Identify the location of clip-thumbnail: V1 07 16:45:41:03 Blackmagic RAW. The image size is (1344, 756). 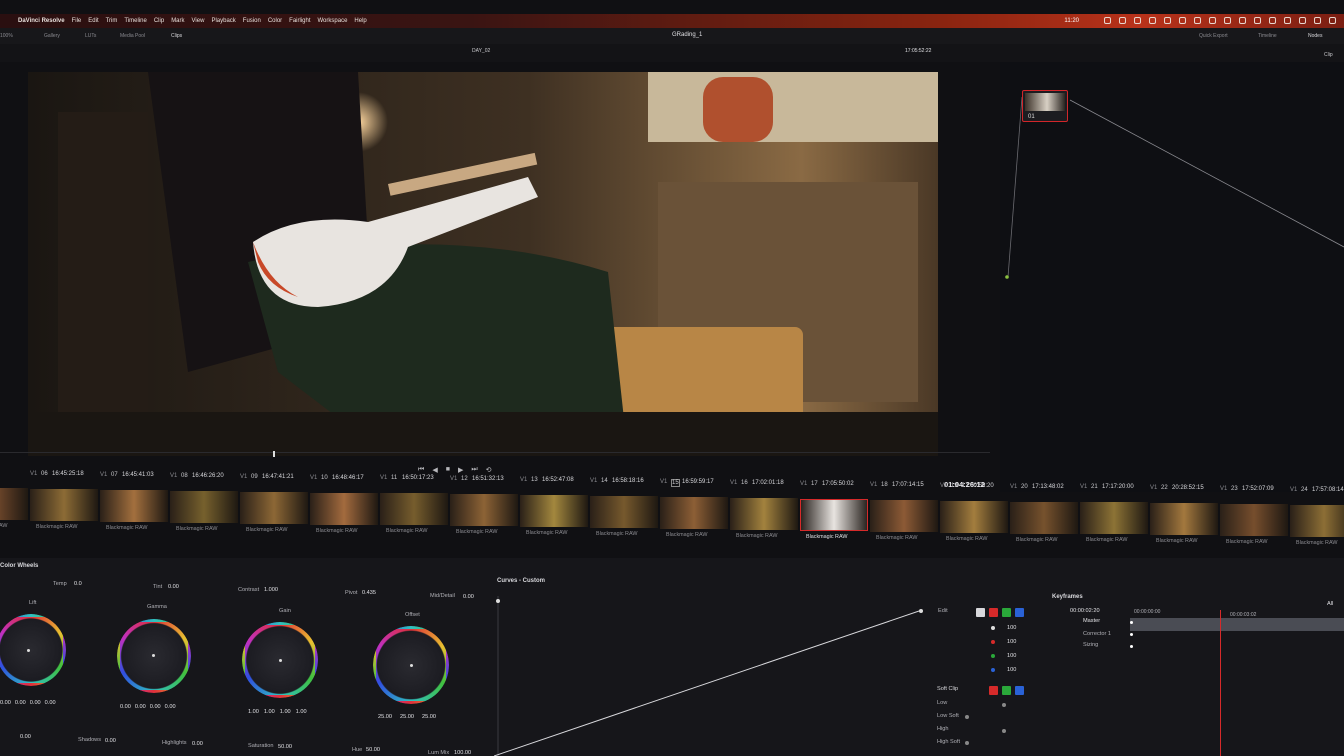
(134, 514).